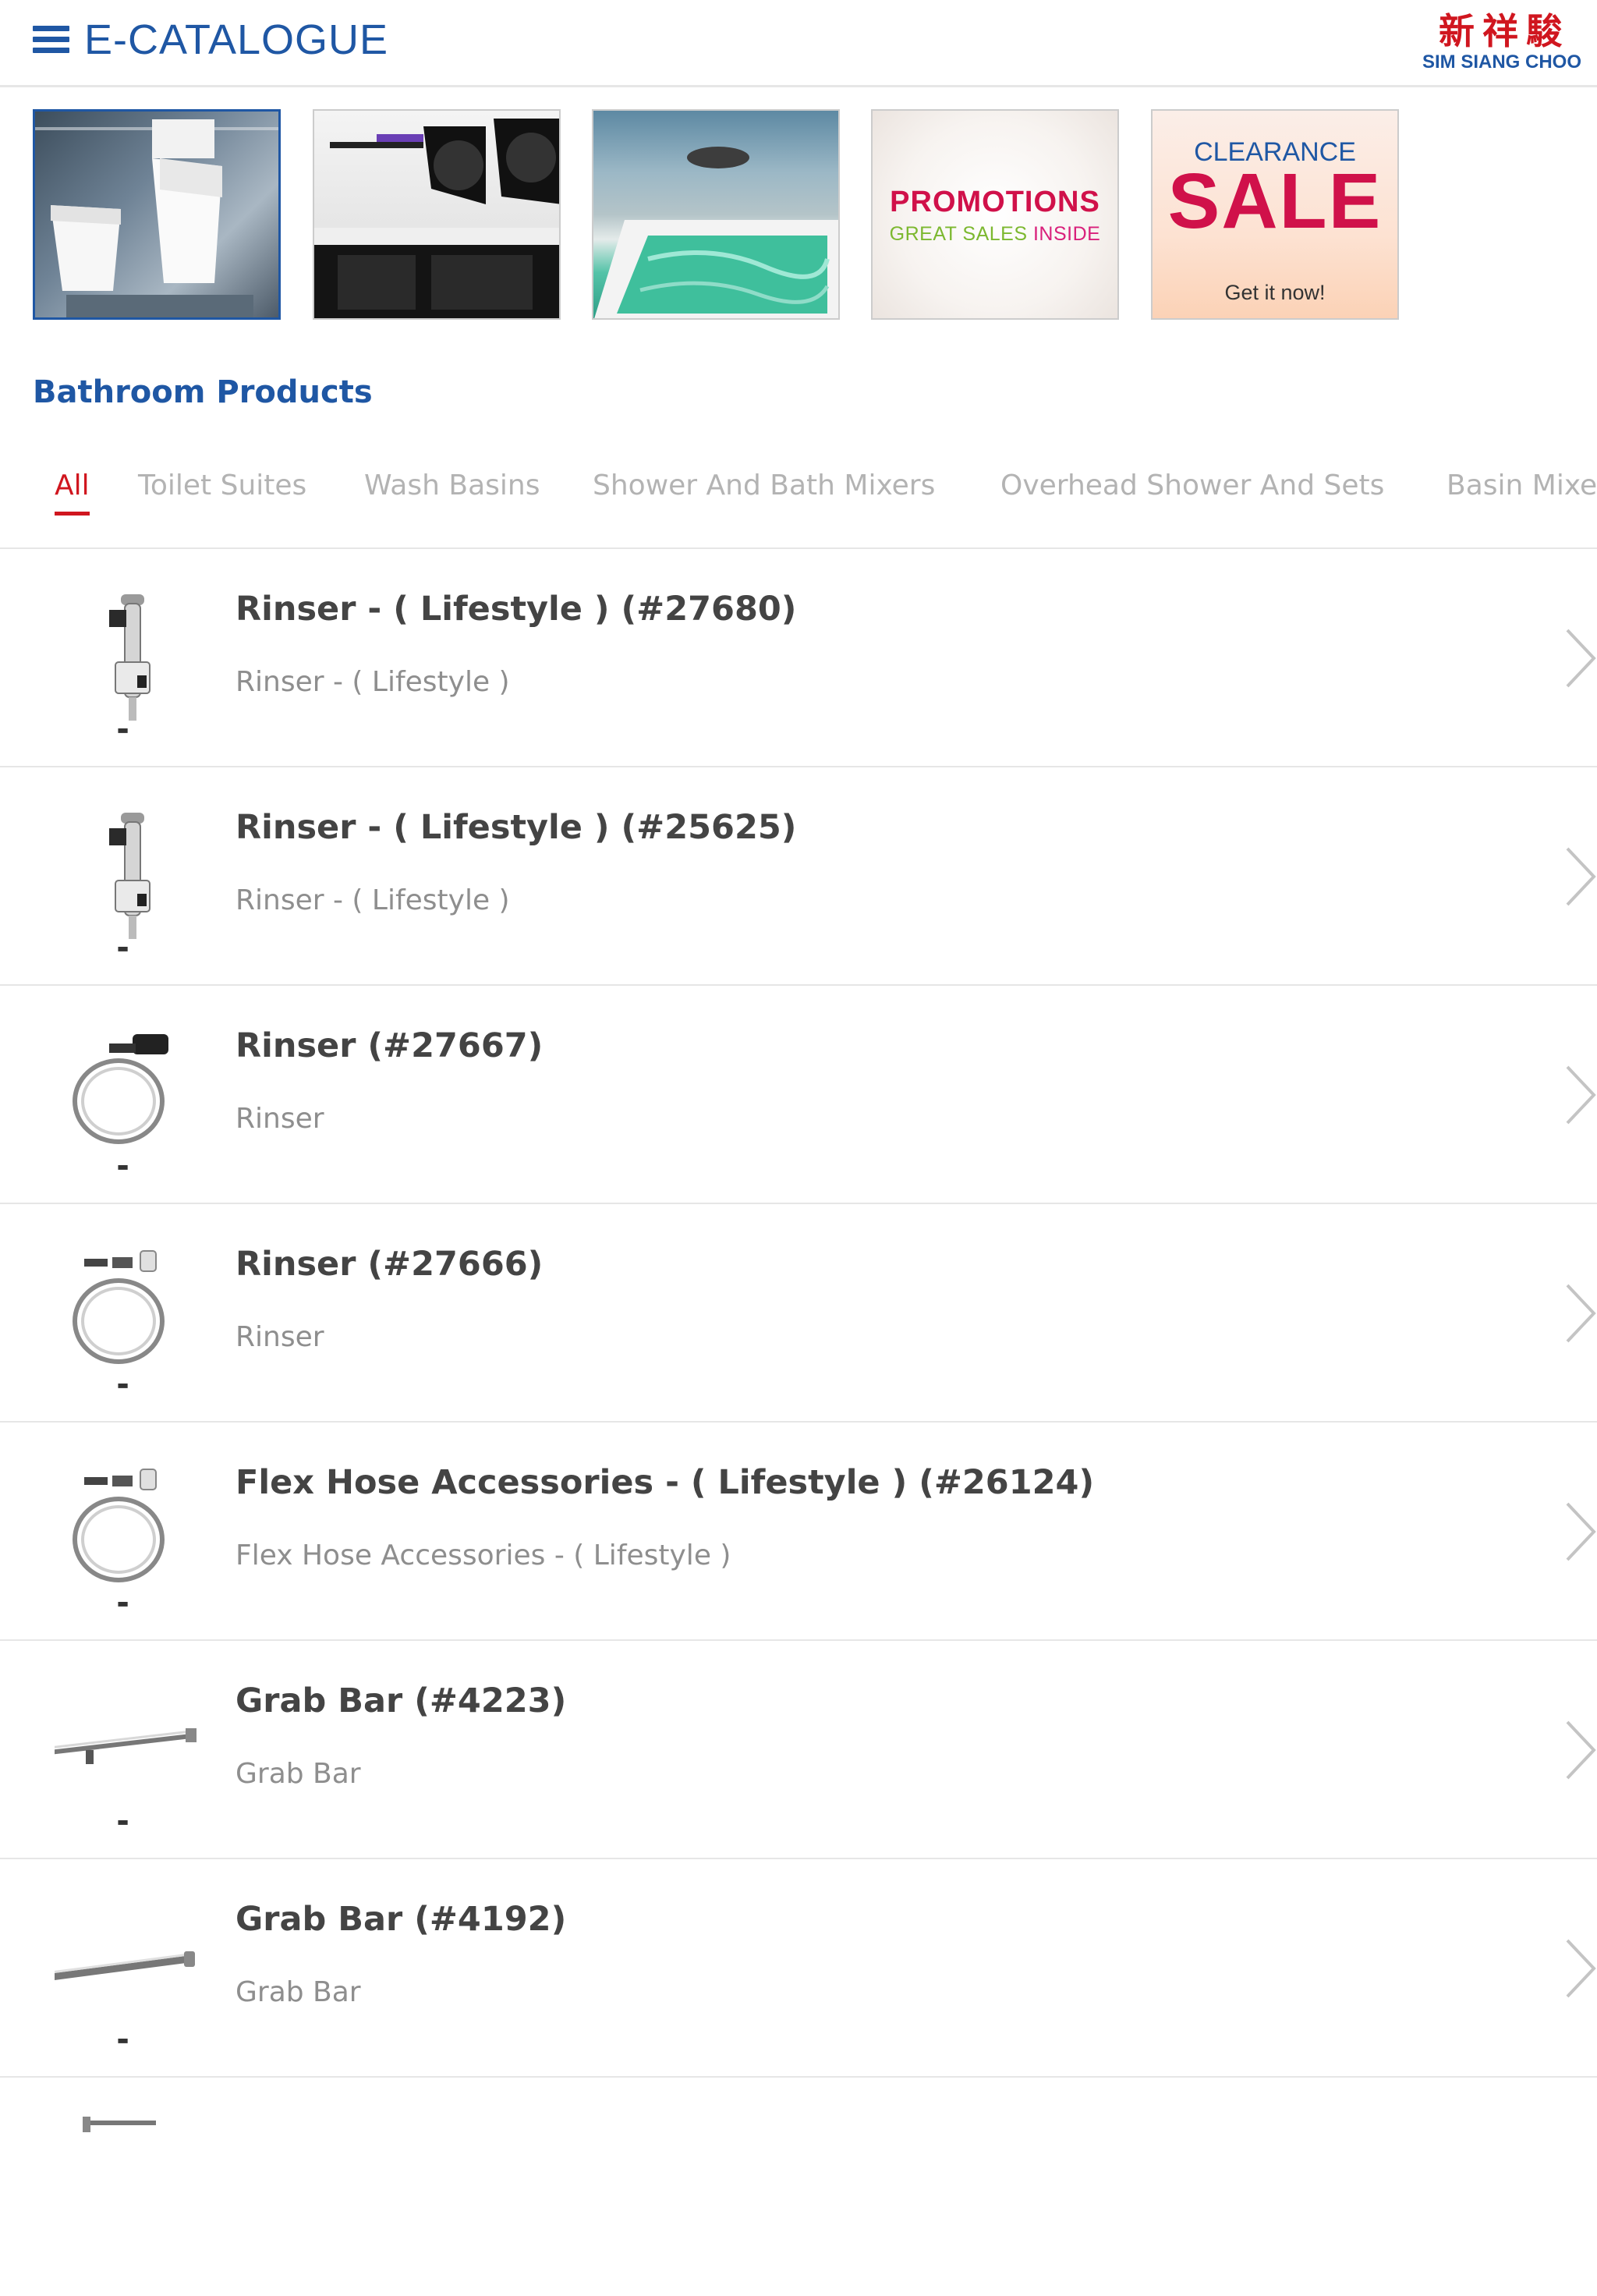  Describe the element at coordinates (436, 218) in the screenshot. I see `kitchen-photo-icon` at that location.